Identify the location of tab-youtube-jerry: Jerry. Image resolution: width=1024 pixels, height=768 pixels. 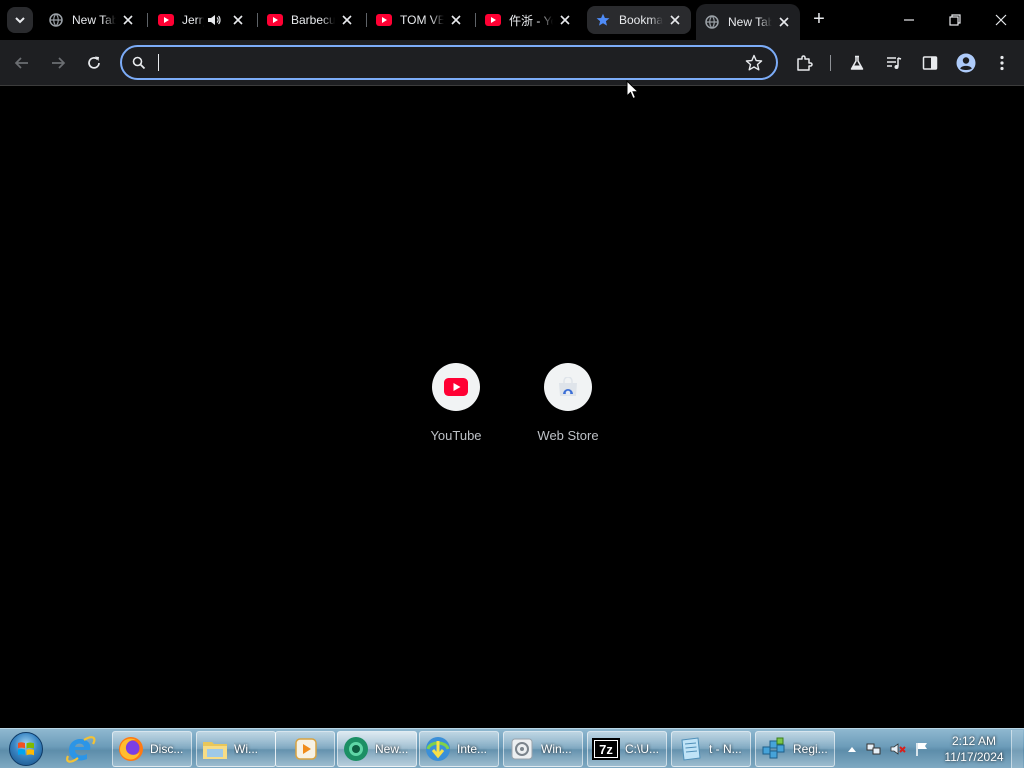
(202, 20).